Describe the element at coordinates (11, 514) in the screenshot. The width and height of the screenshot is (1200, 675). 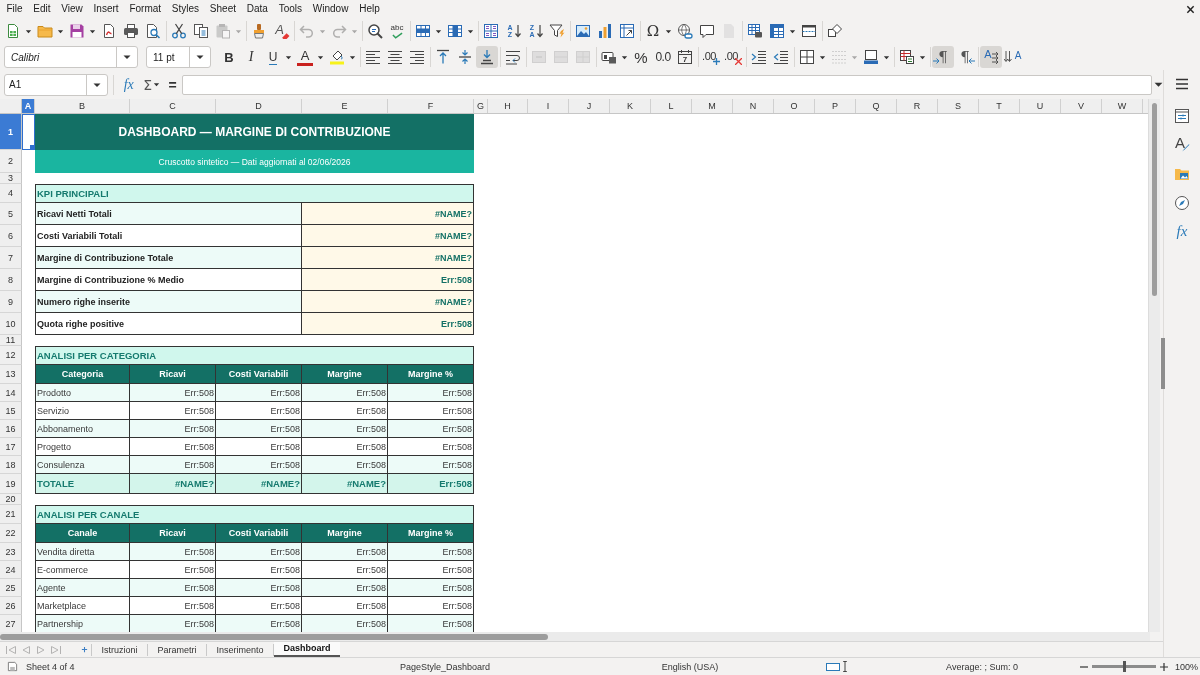
I see `row-header: 21` at that location.